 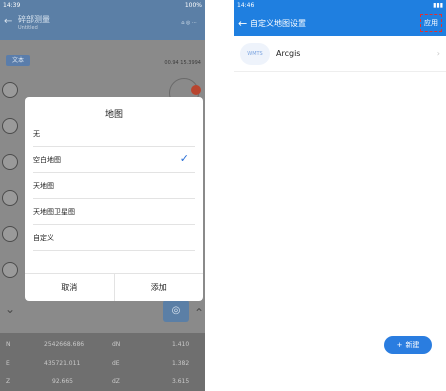 I want to click on option-none: 无, so click(x=114, y=134).